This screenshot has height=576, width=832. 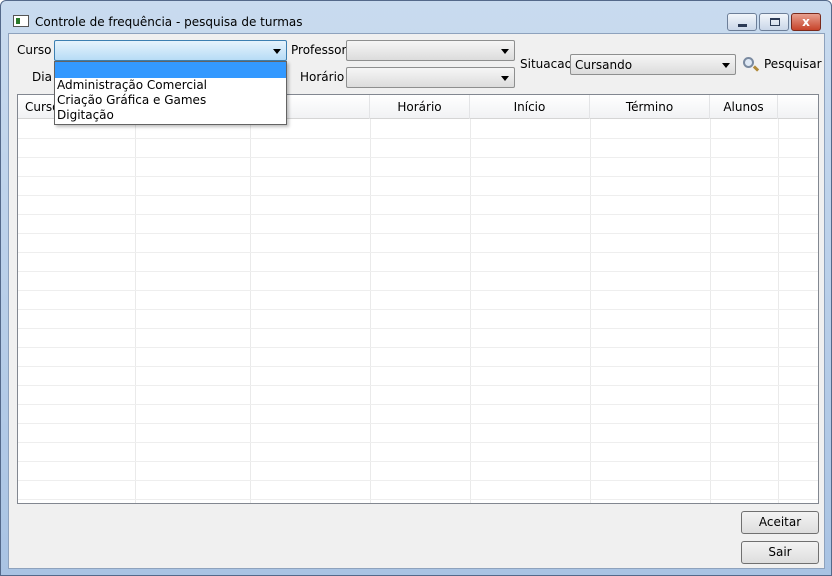 I want to click on column-header-inicio: Início, so click(x=530, y=107).